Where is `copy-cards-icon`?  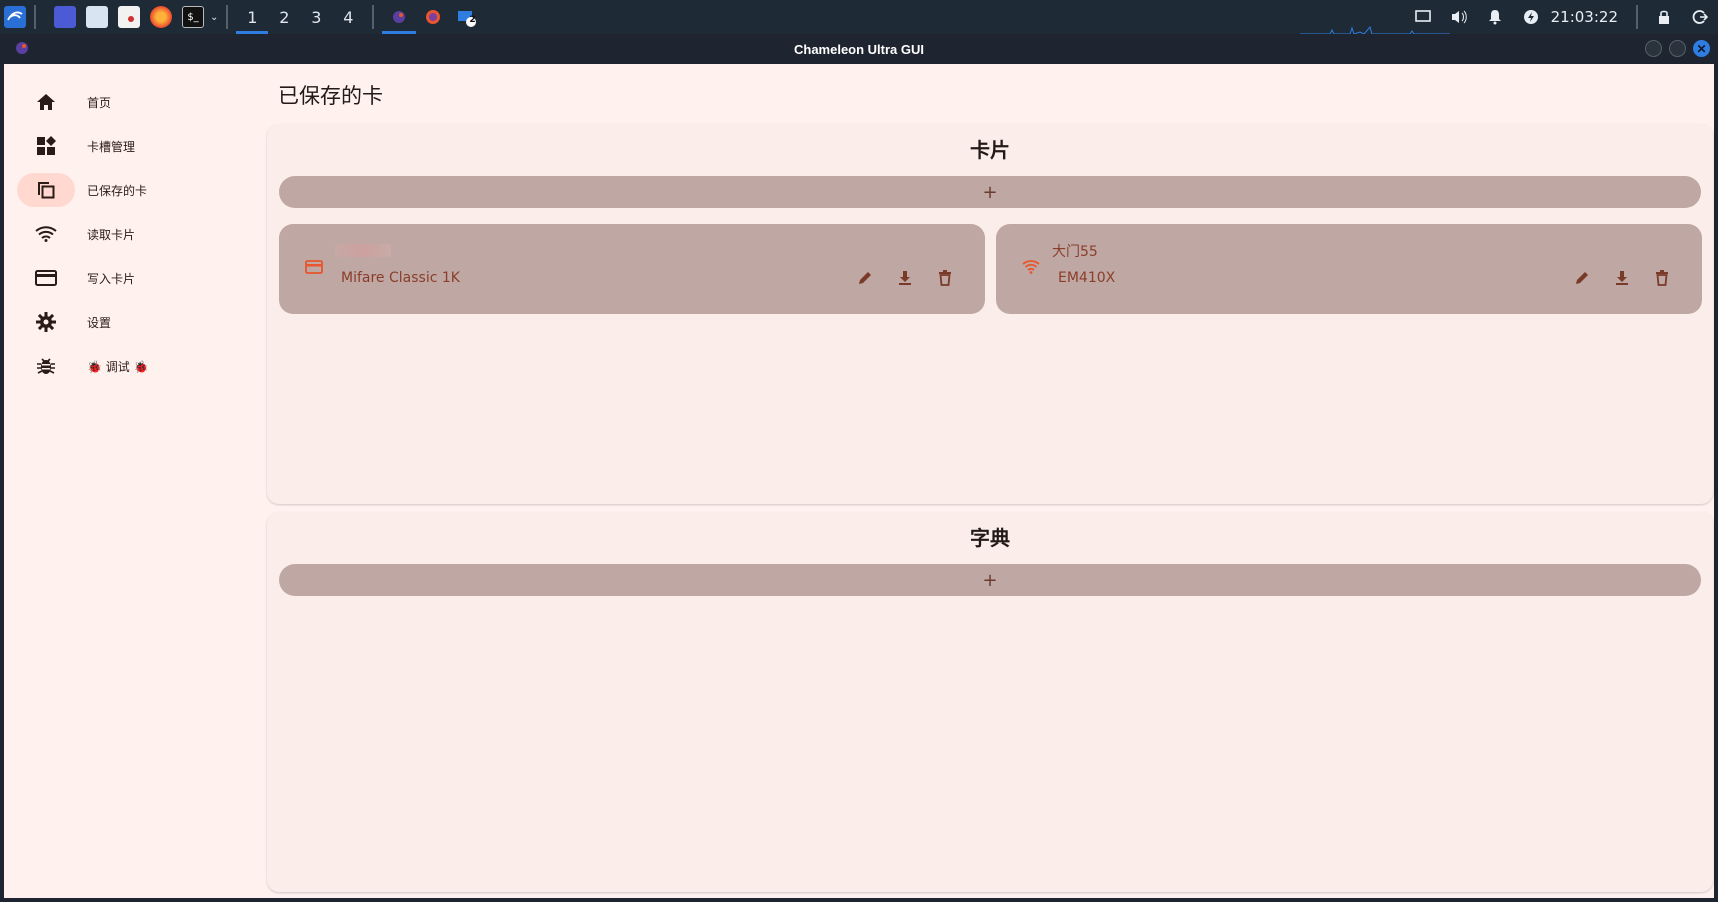
copy-cards-icon is located at coordinates (46, 190).